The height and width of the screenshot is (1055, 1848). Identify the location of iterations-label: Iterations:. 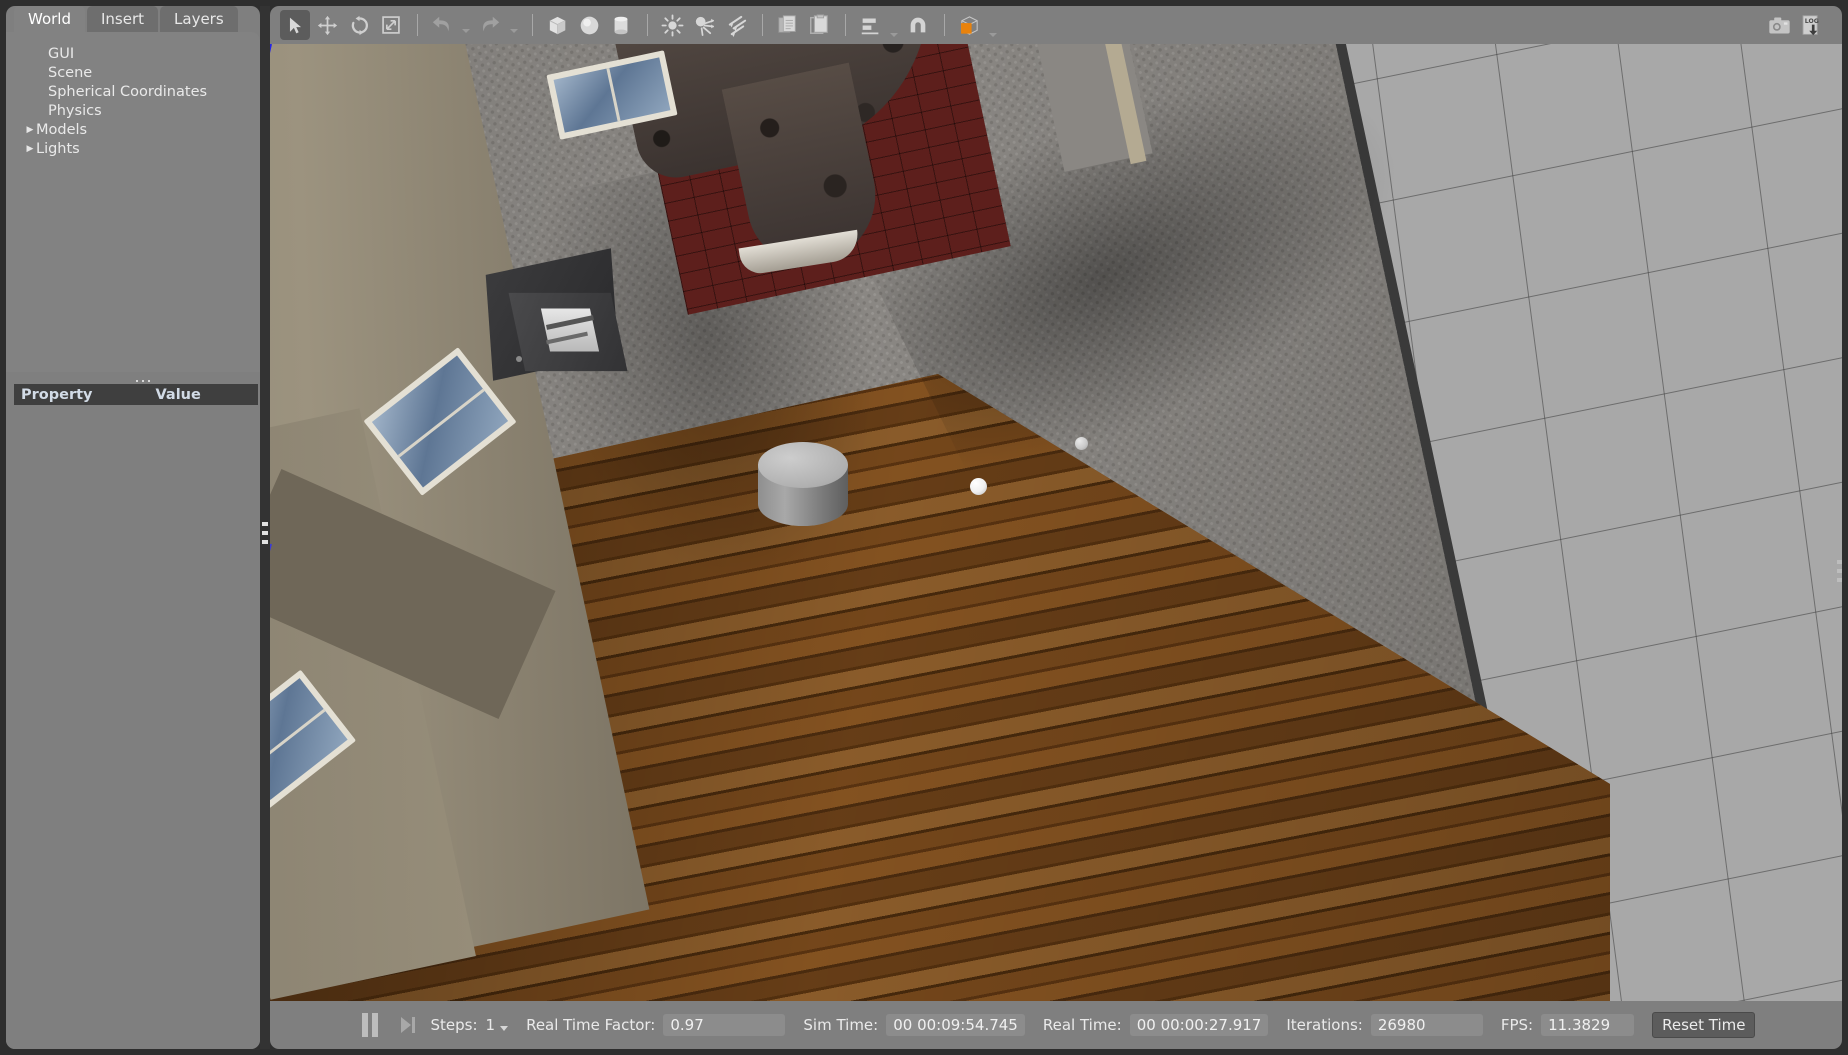
(1324, 1025).